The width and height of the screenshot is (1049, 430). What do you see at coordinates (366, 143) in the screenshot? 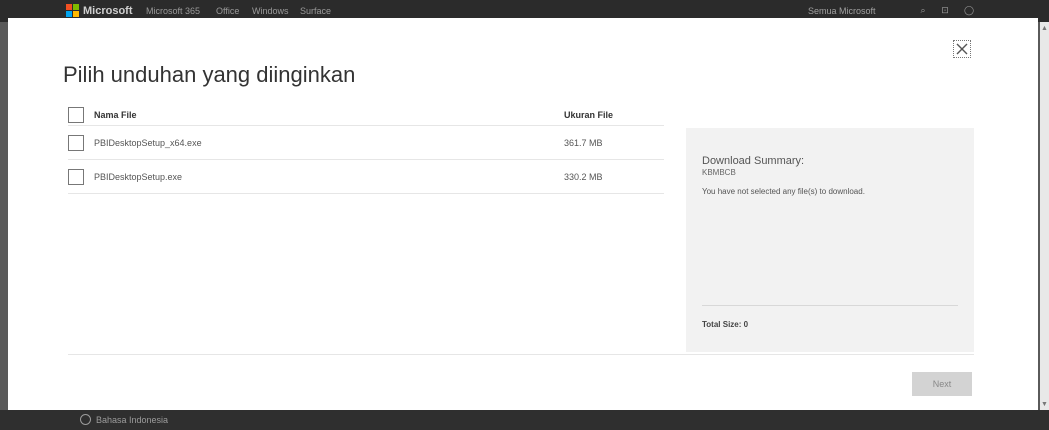
I see `table-row: PBIDesktopSetup_x64.exe 361.7 MB` at bounding box center [366, 143].